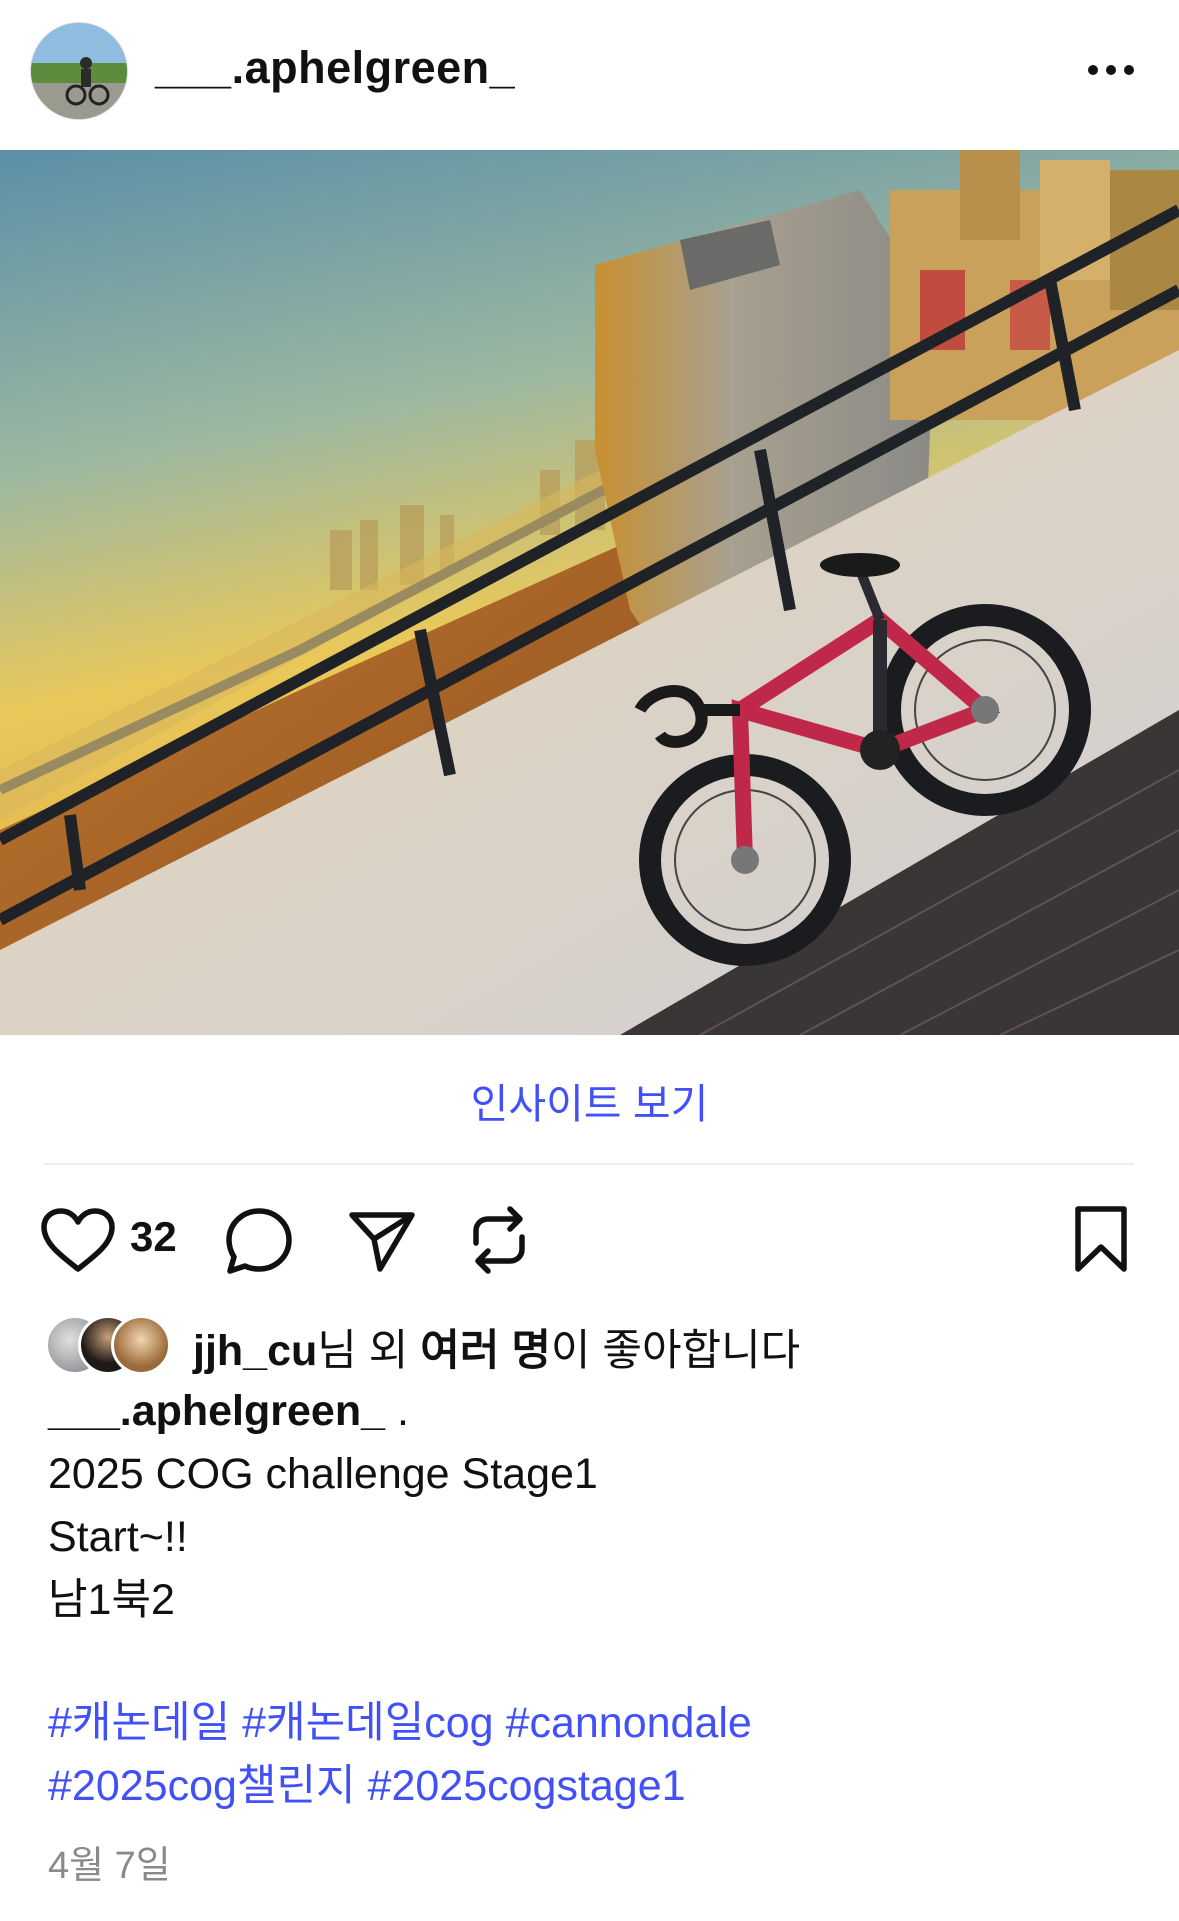 Image resolution: width=1179 pixels, height=1921 pixels. I want to click on caption-after-username: ., so click(397, 1411).